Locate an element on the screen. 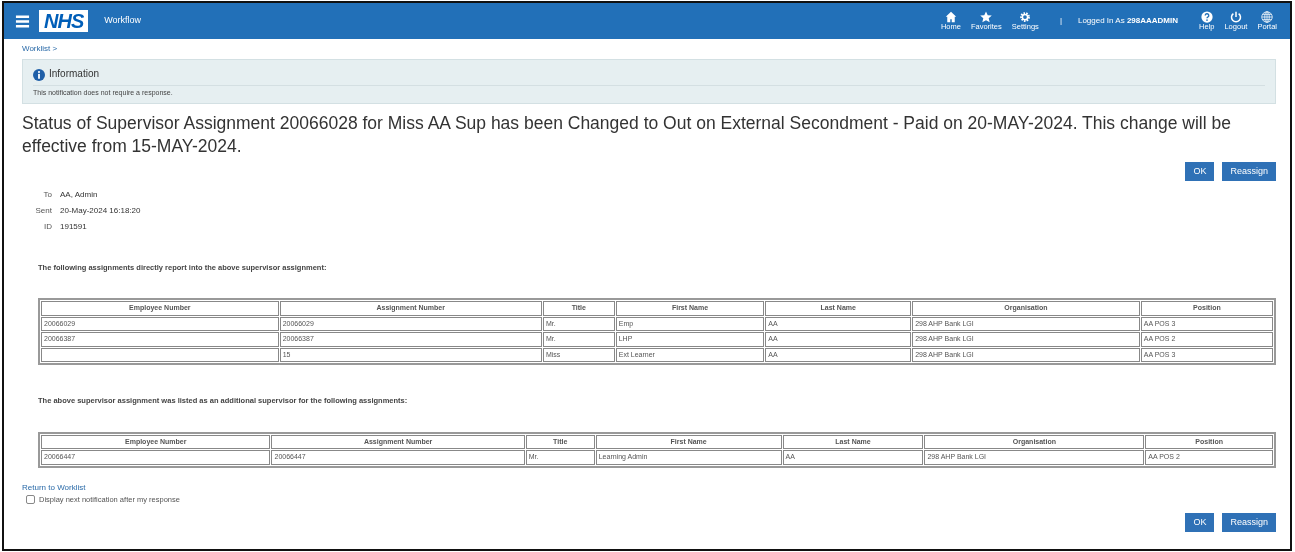 Image resolution: width=1295 pixels, height=552 pixels. field-value: 191591 is located at coordinates (73, 227).